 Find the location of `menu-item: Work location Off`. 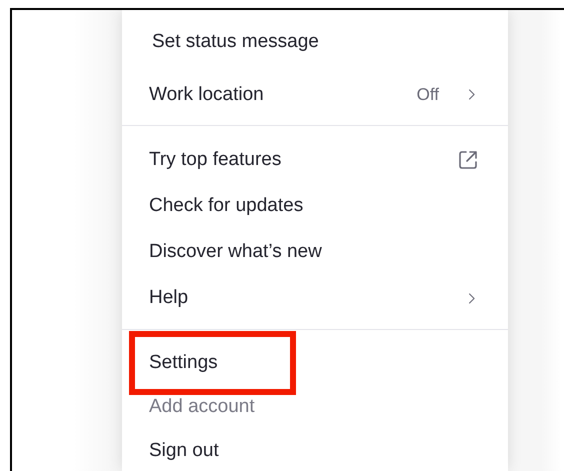

menu-item: Work location Off is located at coordinates (315, 94).